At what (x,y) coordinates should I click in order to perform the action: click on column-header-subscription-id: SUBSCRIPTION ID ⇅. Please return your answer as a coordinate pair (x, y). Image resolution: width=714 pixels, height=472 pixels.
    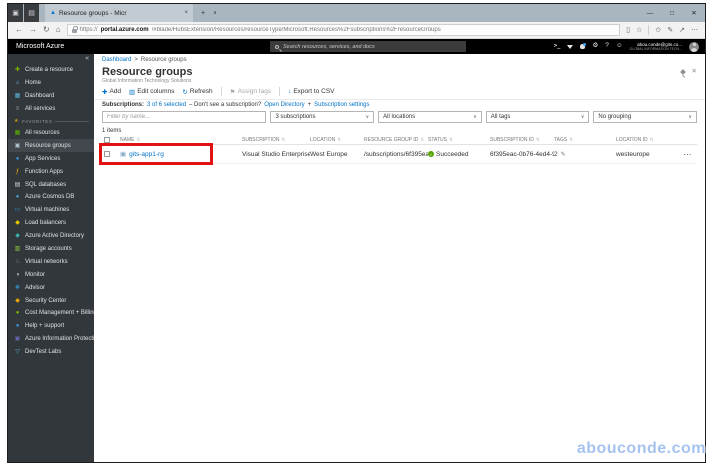
    Looking at the image, I should click on (522, 140).